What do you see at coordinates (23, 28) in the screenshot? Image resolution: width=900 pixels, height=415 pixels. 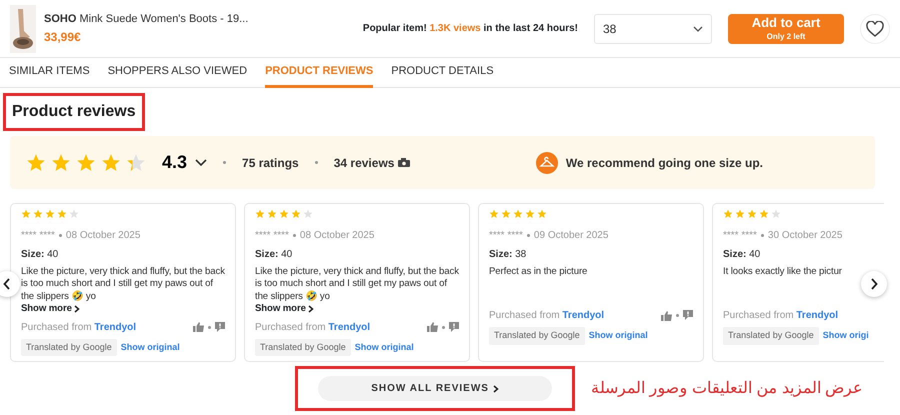 I see `product-thumbnail` at bounding box center [23, 28].